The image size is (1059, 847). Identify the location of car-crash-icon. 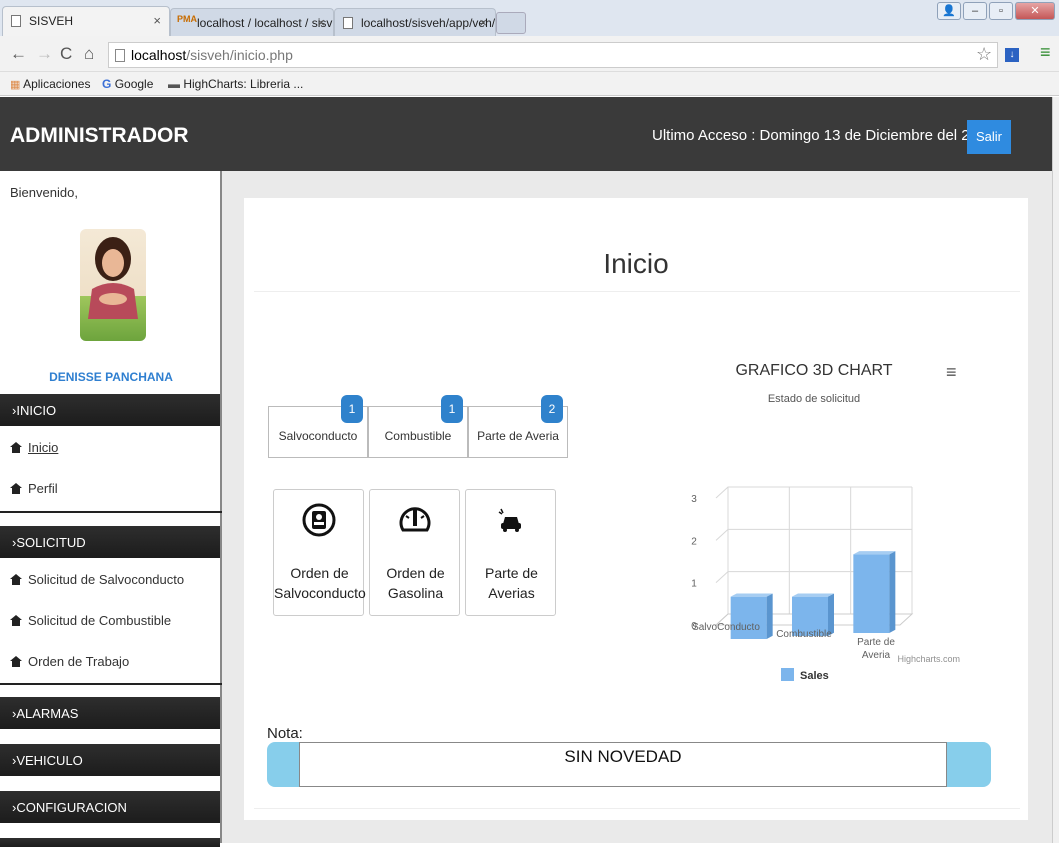
(509, 520).